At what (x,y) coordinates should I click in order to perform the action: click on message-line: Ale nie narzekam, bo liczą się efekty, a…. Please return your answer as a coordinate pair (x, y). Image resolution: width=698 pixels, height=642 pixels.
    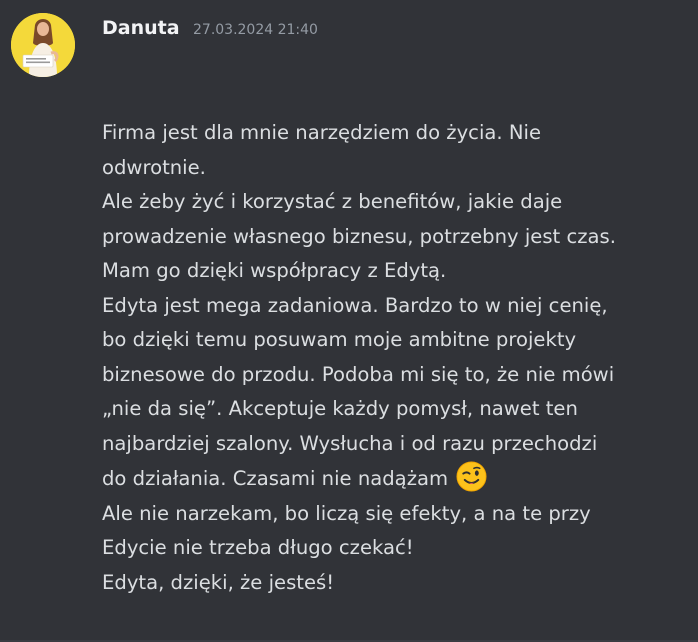
    Looking at the image, I should click on (346, 513).